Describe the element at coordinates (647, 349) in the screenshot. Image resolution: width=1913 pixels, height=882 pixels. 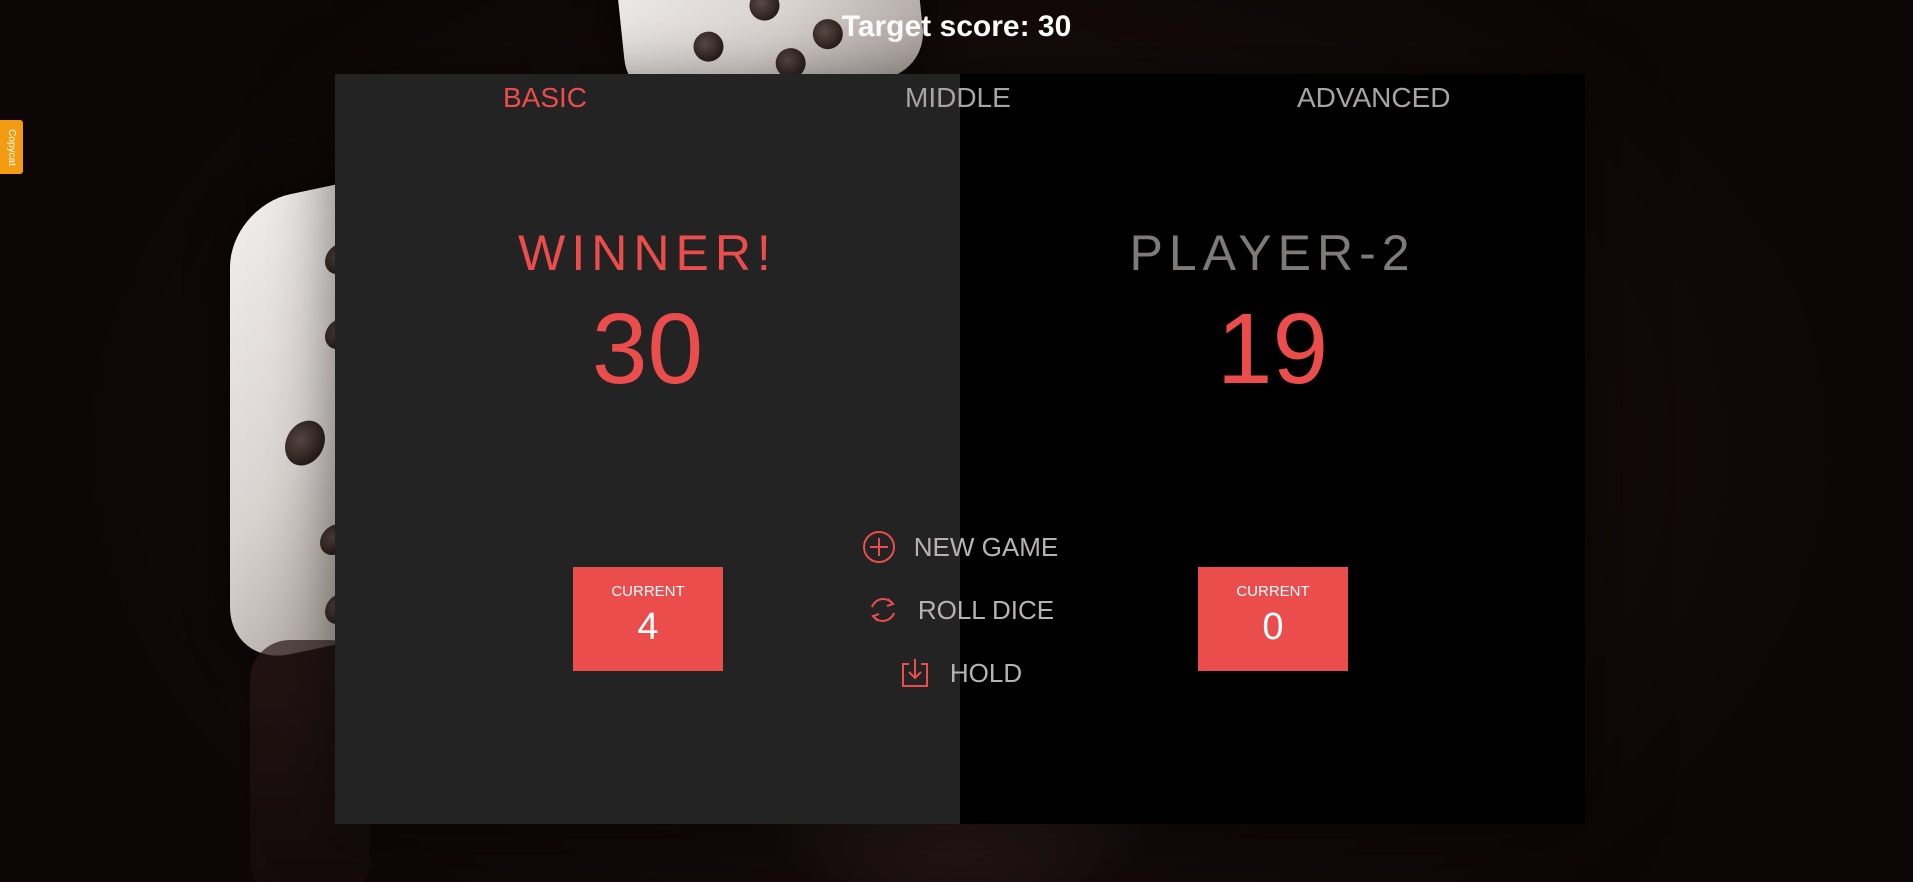
I see `player-1-score: 30` at that location.